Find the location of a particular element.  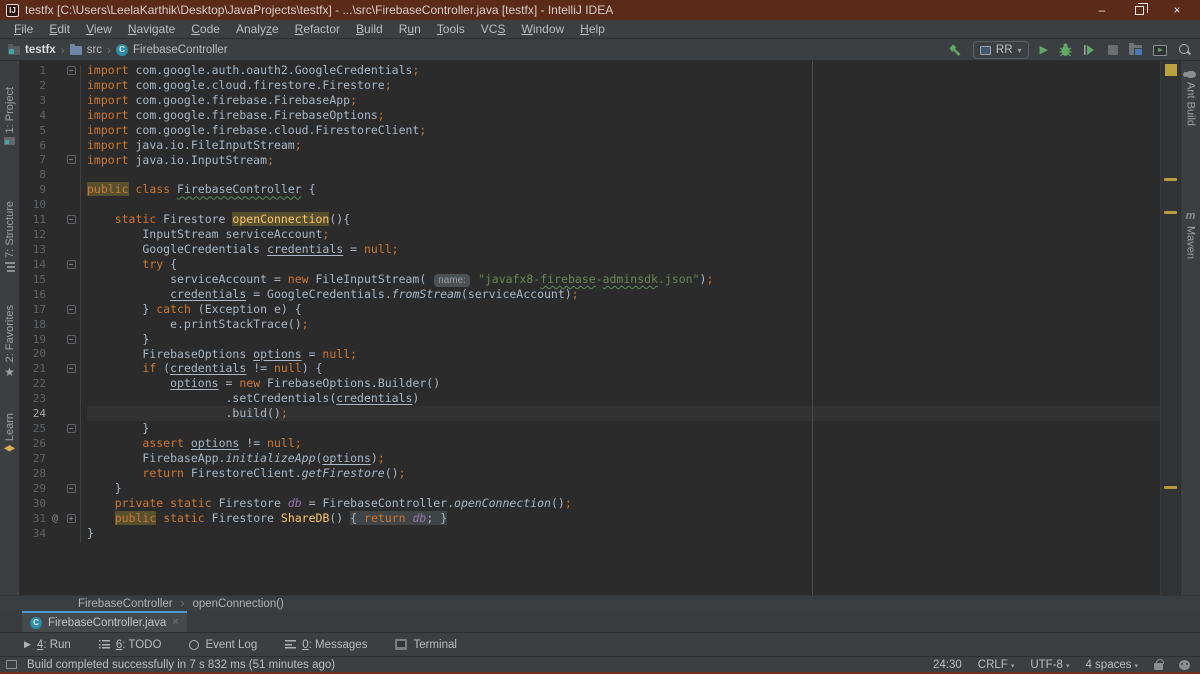

menu-edit: Edit is located at coordinates (59, 29).